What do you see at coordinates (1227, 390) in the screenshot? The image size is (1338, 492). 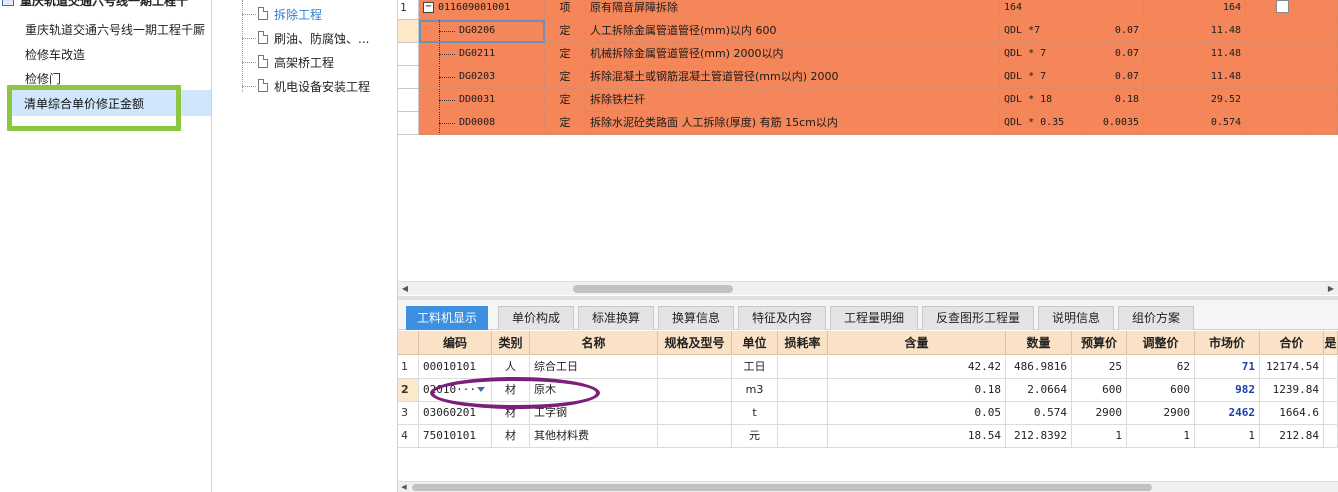 I see `market-price-cell: 982` at bounding box center [1227, 390].